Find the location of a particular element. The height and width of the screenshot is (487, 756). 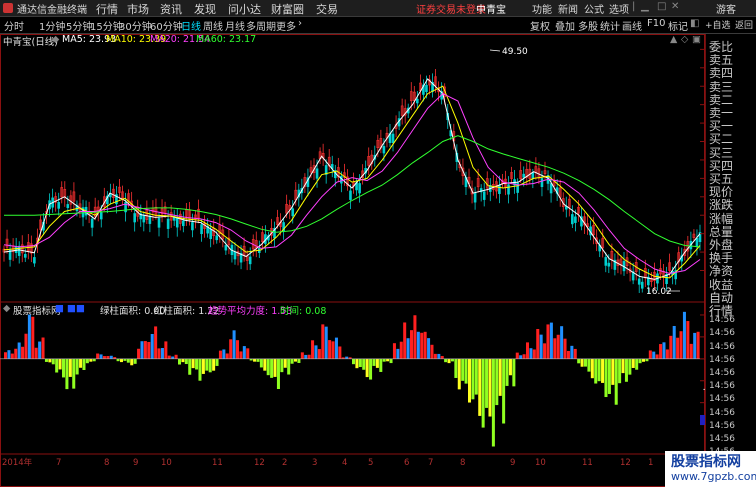

button-overlay: 叠加 is located at coordinates (565, 25).